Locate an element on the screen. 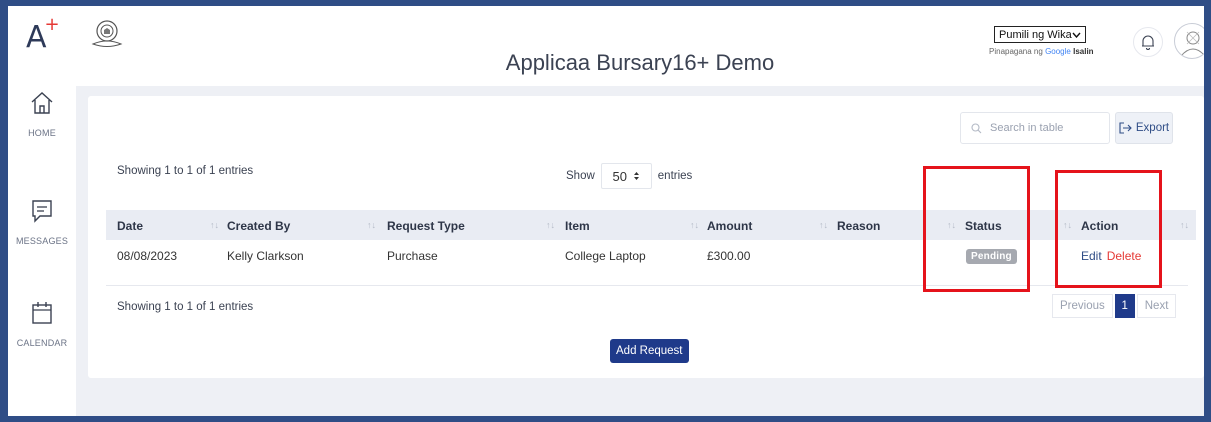 The image size is (1211, 422). notifications-button is located at coordinates (1148, 42).